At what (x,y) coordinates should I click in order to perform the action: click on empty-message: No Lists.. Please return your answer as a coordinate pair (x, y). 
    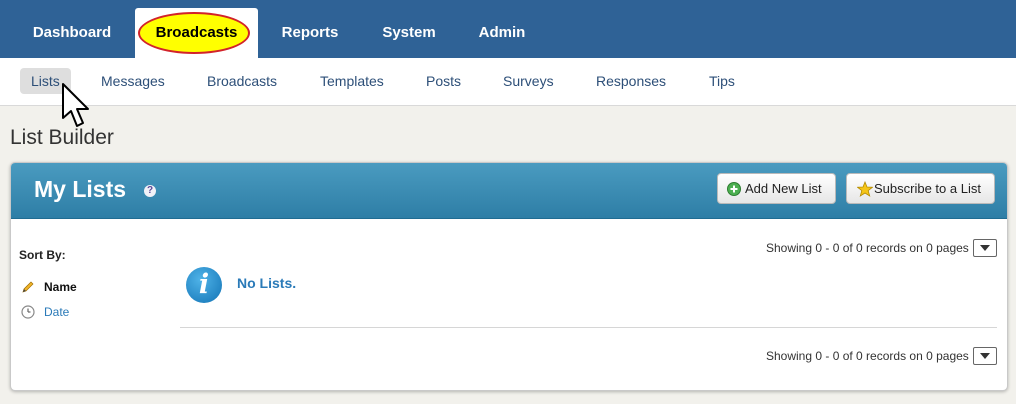
    Looking at the image, I should click on (267, 283).